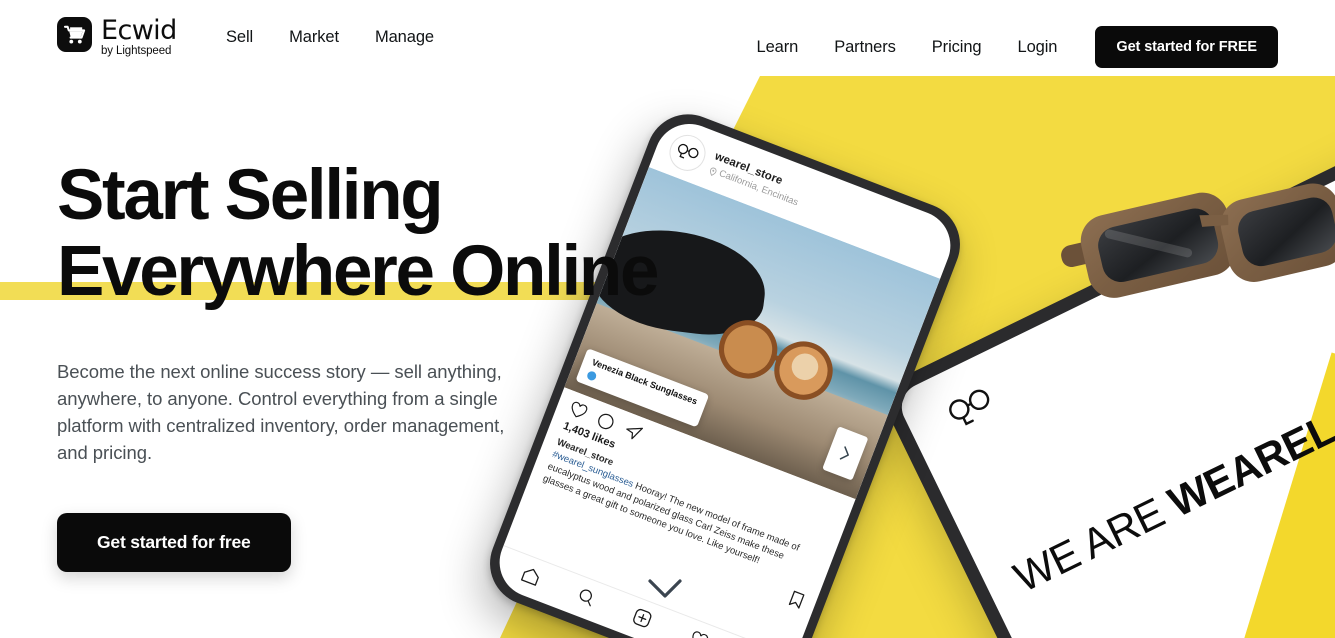 This screenshot has width=1335, height=638. Describe the element at coordinates (1038, 47) in the screenshot. I see `nav-item-login: Login` at that location.